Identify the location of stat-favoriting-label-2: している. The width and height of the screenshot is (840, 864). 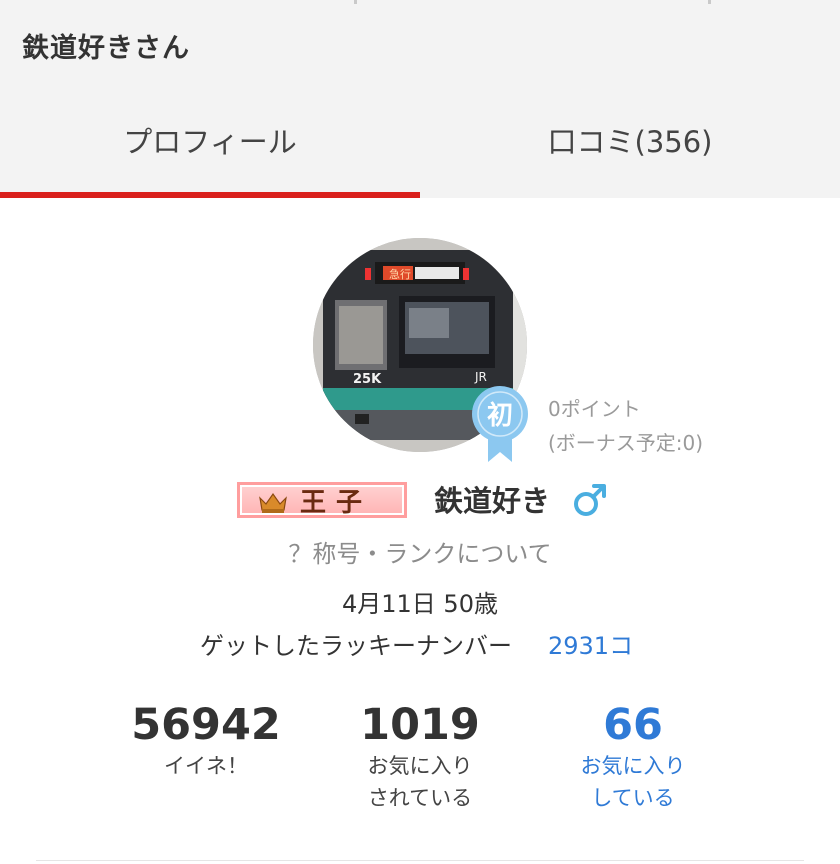
(633, 798).